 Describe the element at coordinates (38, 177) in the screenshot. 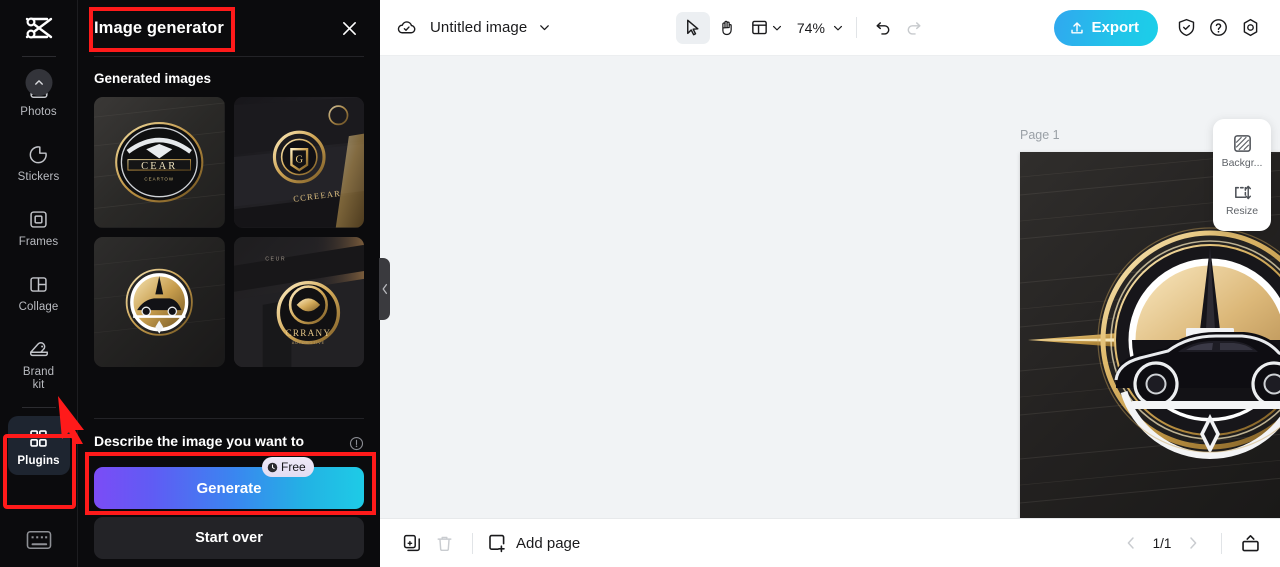

I see `sidebar-item-label: Stickers` at that location.